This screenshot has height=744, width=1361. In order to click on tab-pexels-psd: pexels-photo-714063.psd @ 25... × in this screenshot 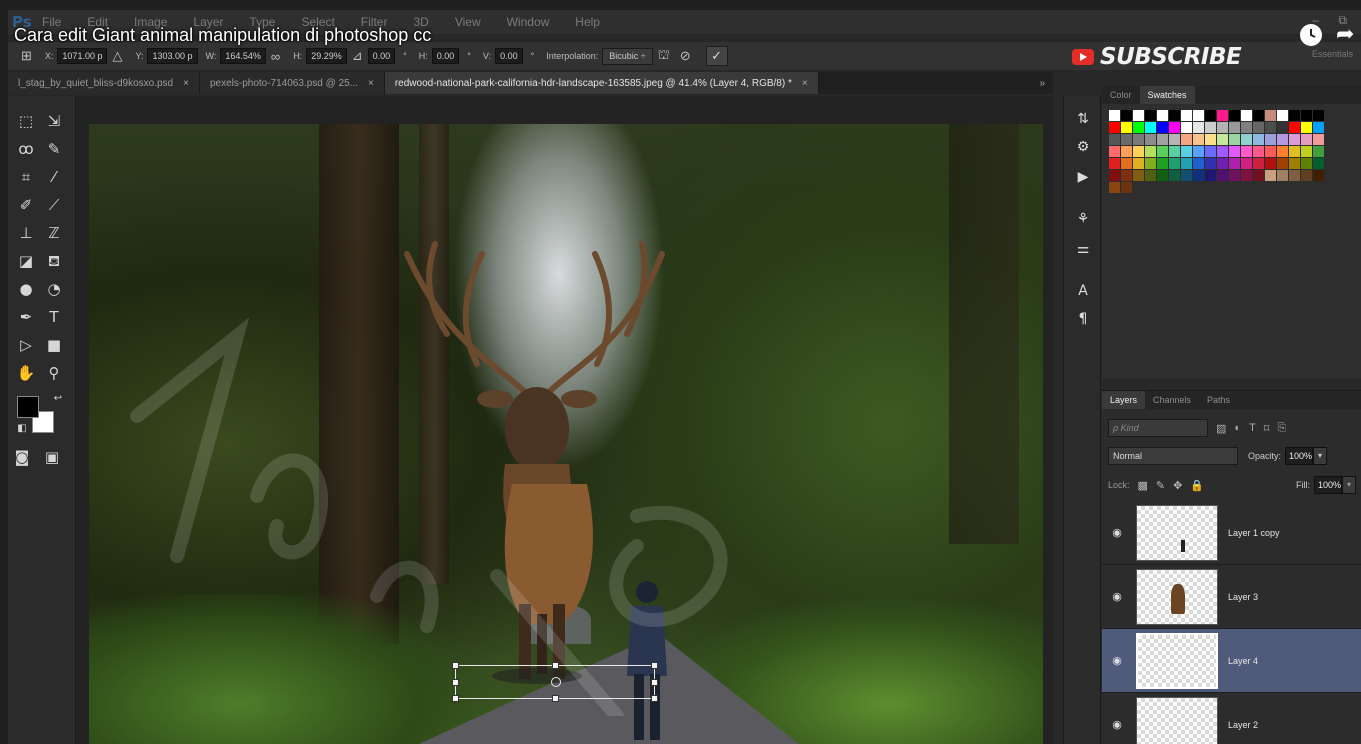, I will do `click(292, 83)`.